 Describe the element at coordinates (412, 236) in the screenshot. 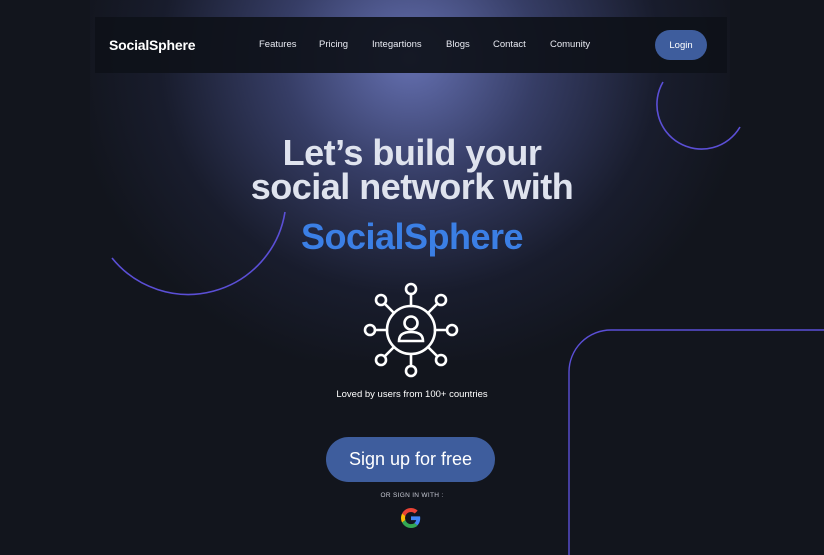

I see `hero-title-brand: SocialSphere` at that location.